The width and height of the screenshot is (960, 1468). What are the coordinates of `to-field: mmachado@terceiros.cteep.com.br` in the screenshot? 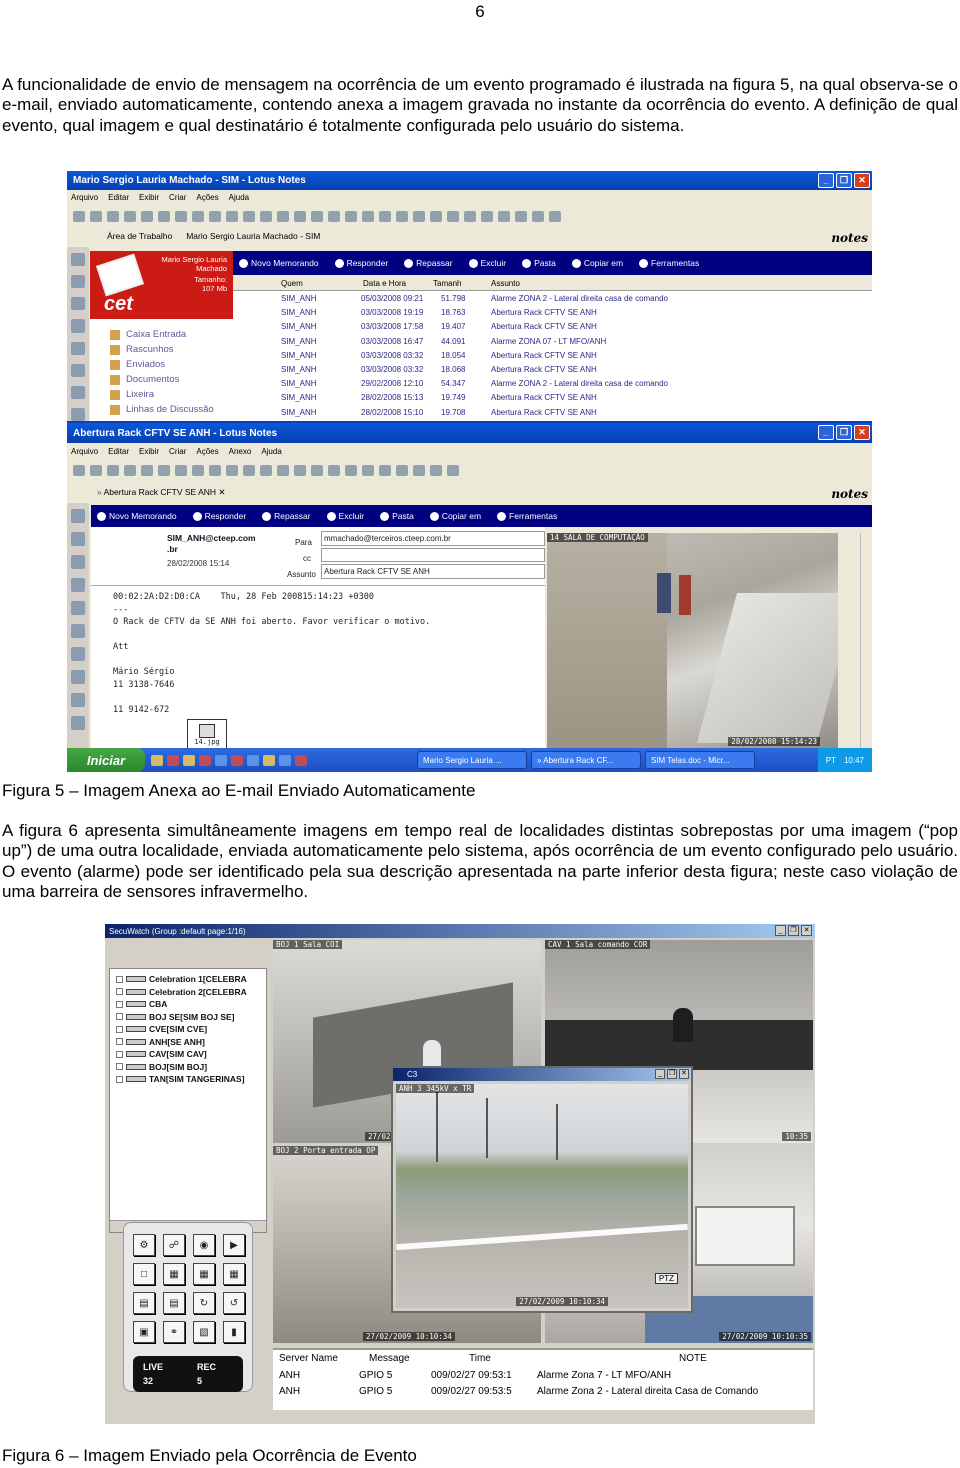 It's located at (433, 538).